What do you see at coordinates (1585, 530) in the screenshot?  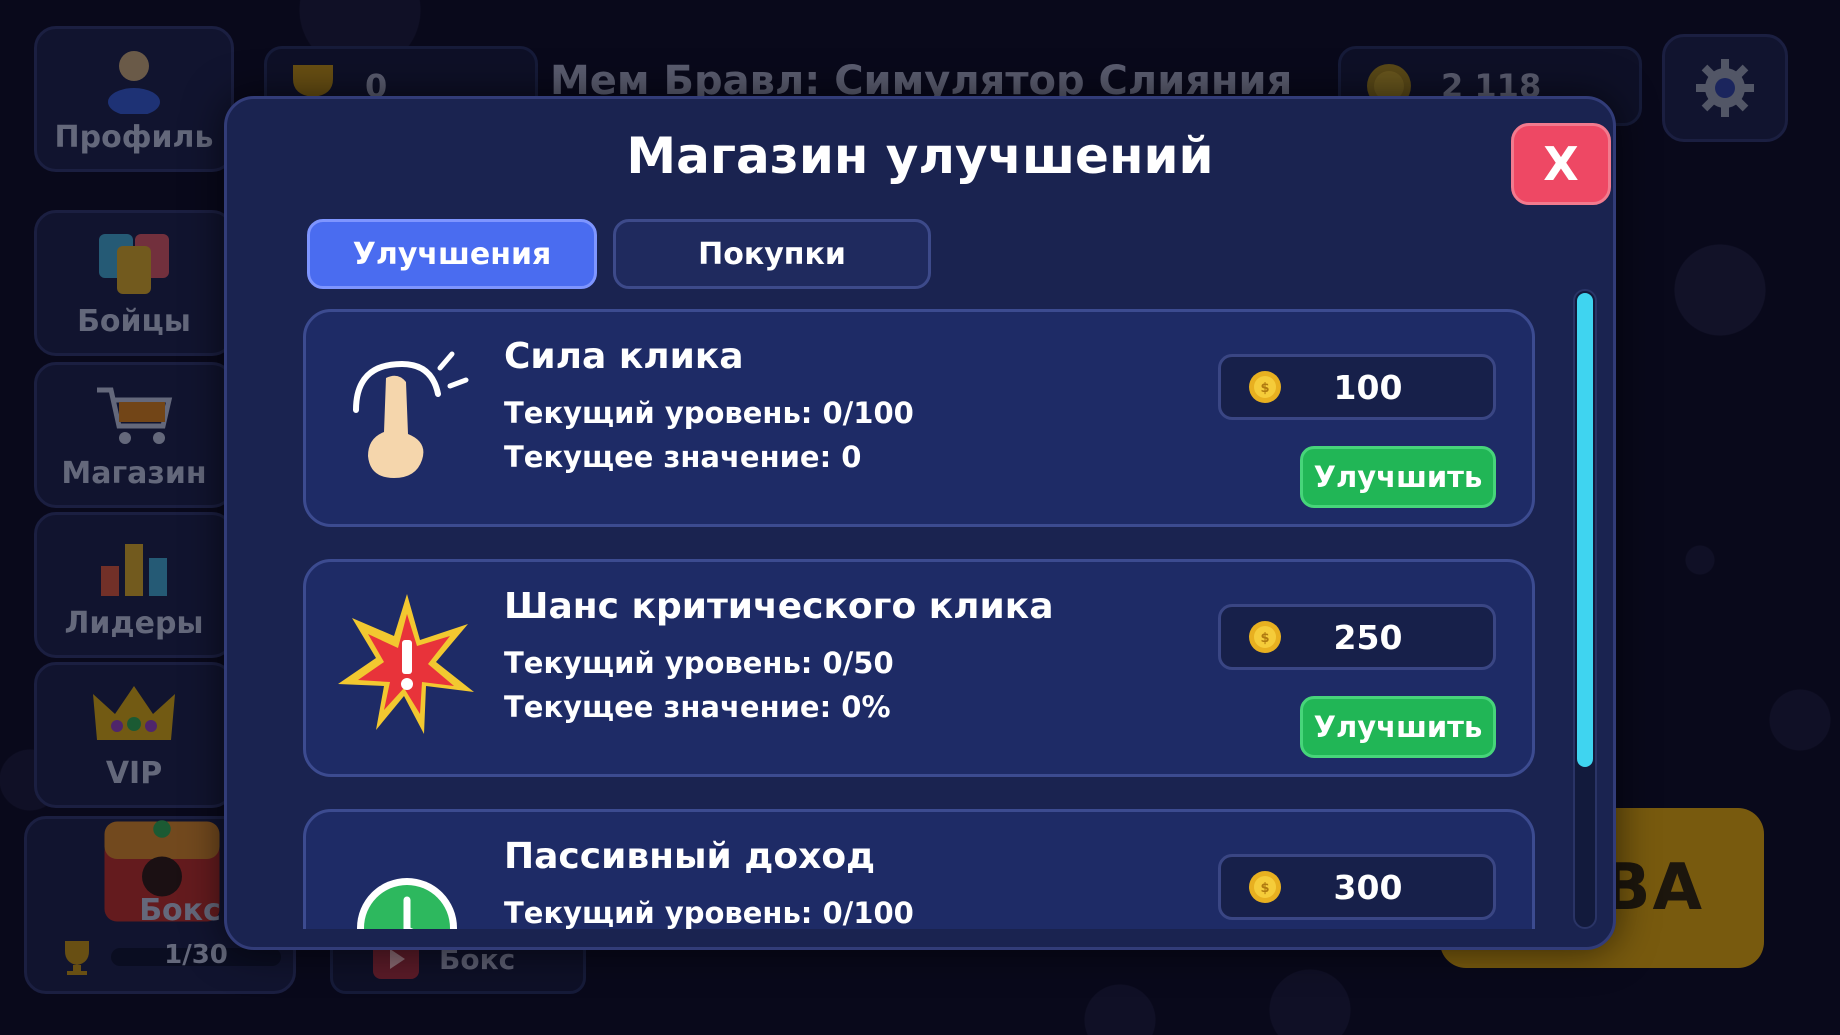 I see `scrollbar-thumb` at bounding box center [1585, 530].